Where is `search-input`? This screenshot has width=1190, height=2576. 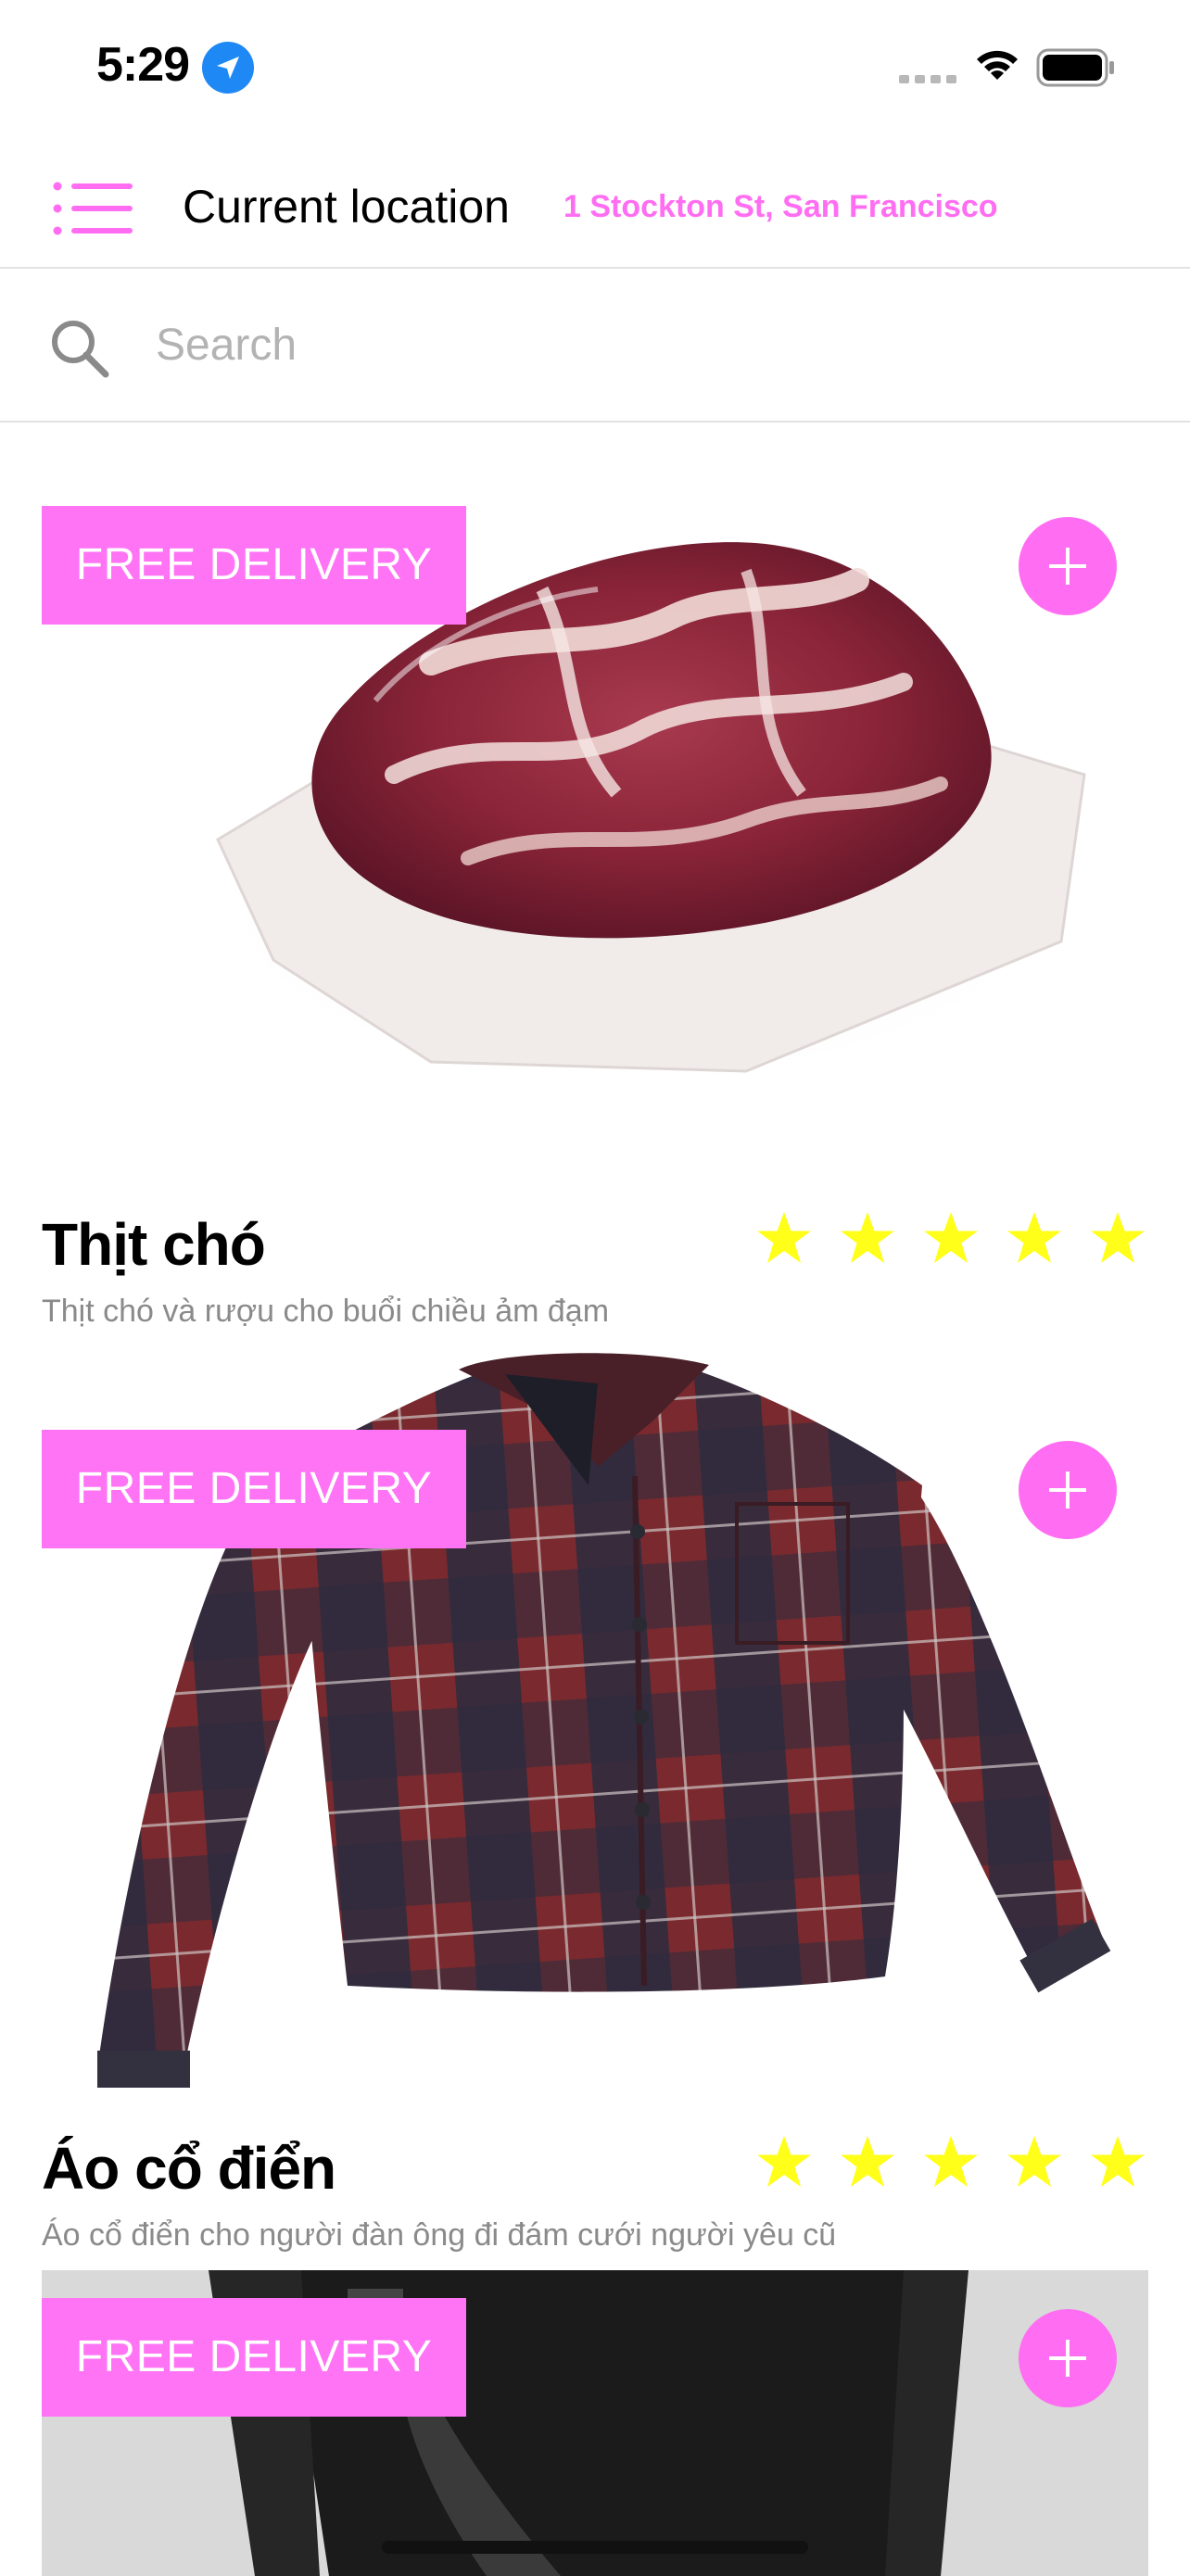 search-input is located at coordinates (656, 345).